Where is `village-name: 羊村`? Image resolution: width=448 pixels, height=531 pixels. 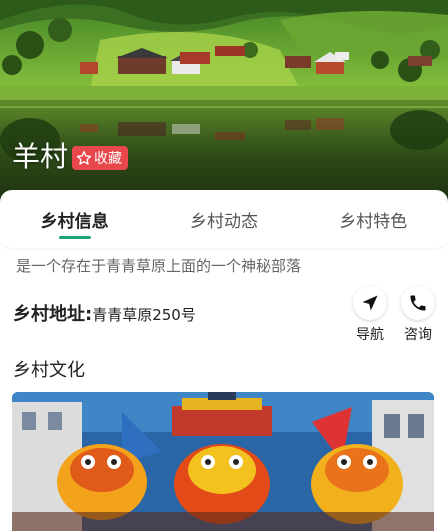 village-name: 羊村 is located at coordinates (40, 156).